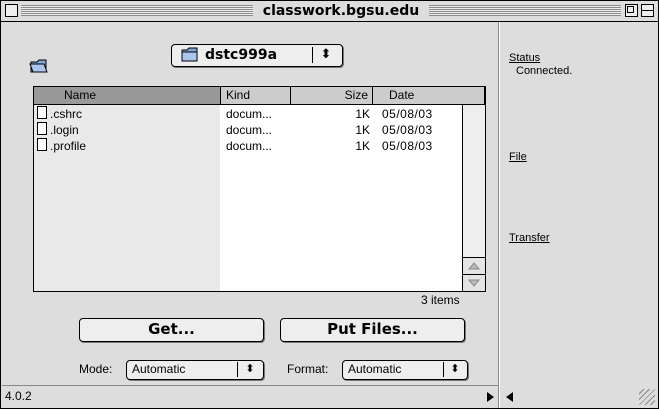  What do you see at coordinates (11, 10) in the screenshot?
I see `close-box-icon` at bounding box center [11, 10].